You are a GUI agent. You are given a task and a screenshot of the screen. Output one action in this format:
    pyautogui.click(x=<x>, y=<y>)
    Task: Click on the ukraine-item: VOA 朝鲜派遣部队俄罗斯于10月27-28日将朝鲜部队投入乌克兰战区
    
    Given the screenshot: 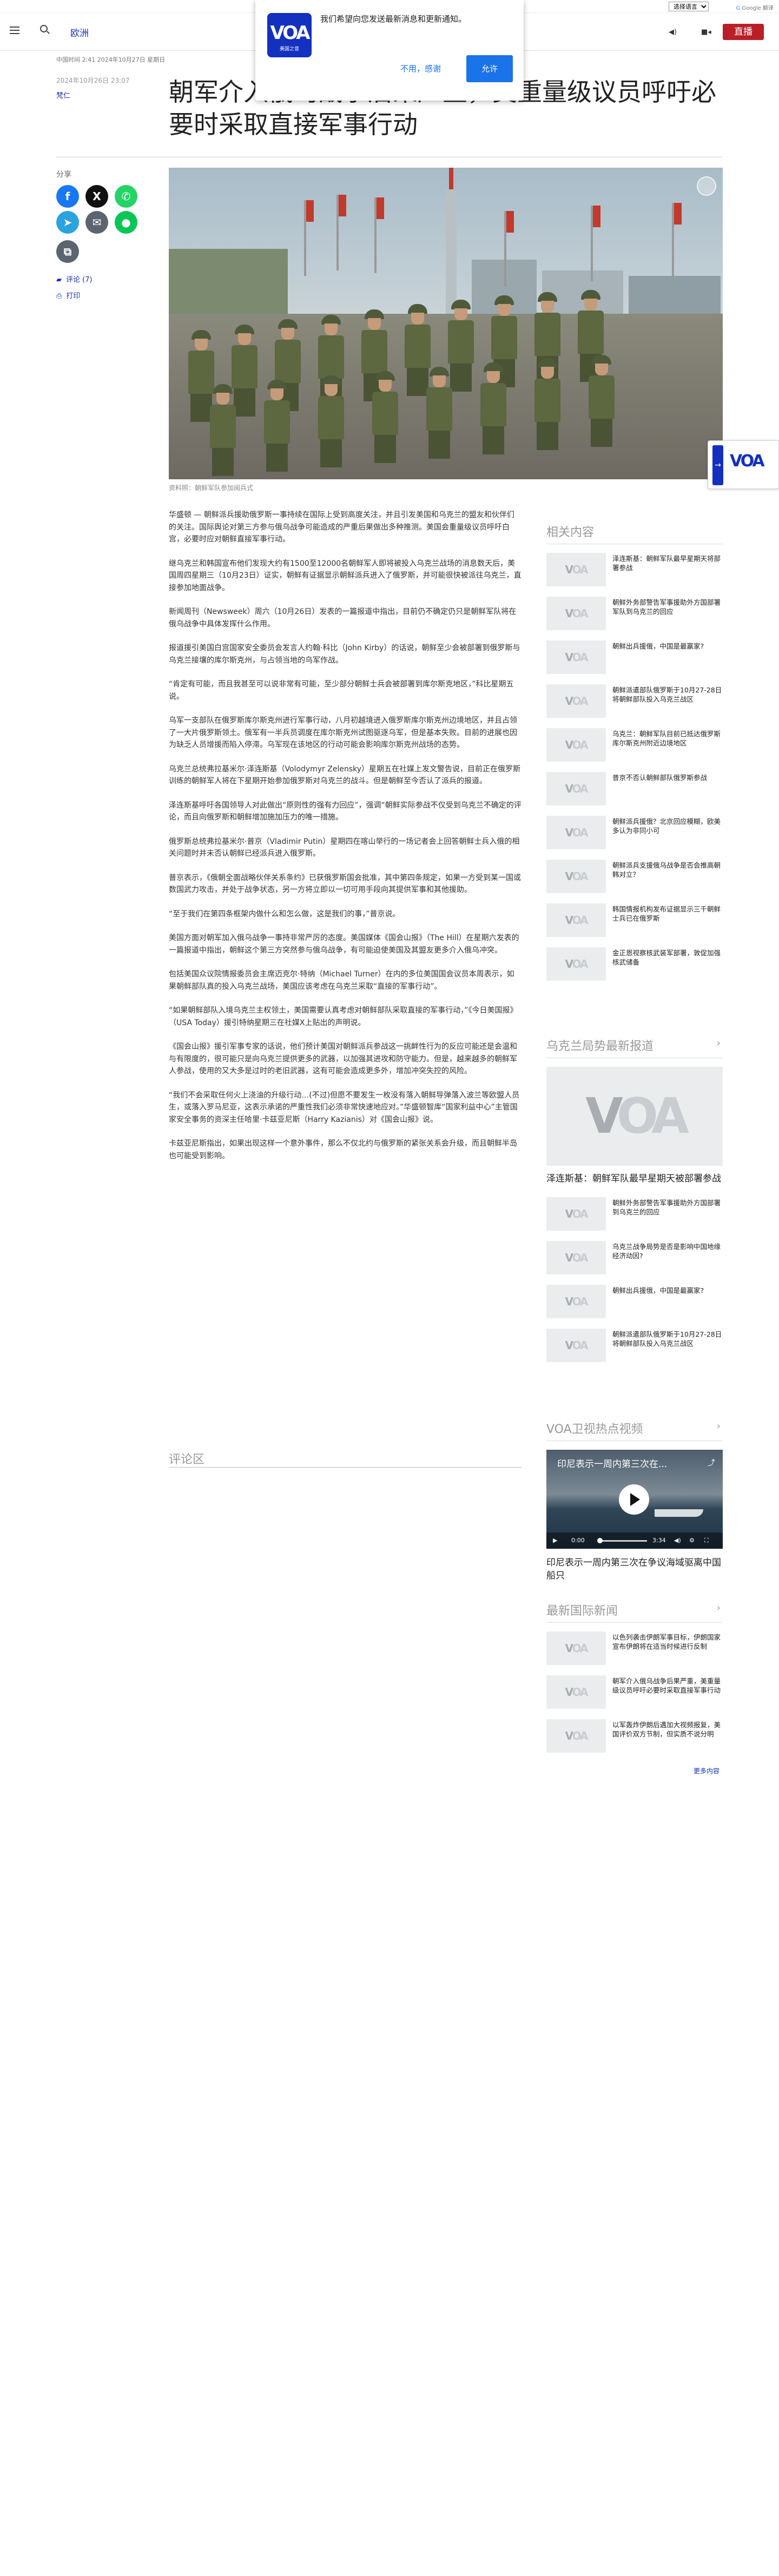 What is the action you would take?
    pyautogui.click(x=634, y=1345)
    